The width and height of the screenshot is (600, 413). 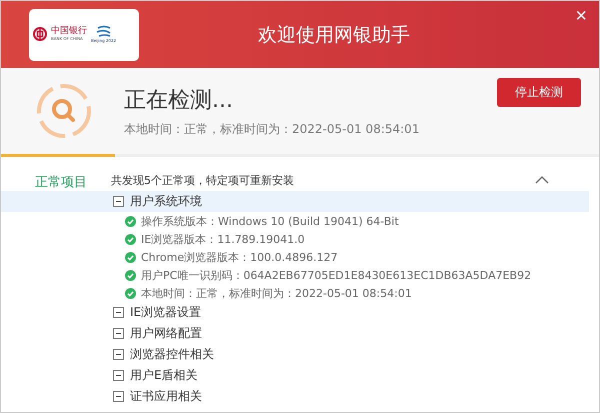 I want to click on group-label: 浏览器控件相关, so click(x=172, y=354).